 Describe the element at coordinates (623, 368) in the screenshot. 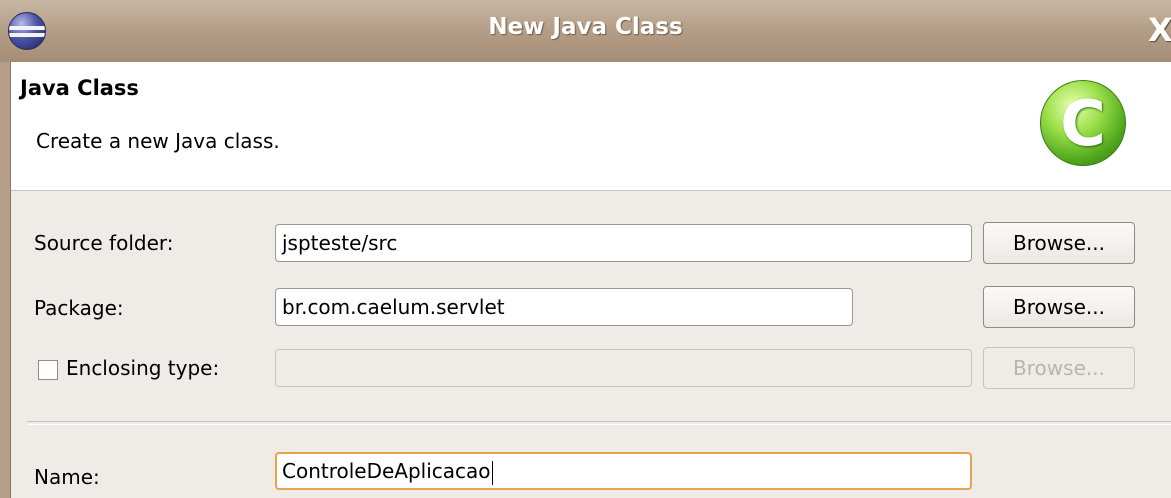

I see `enclosing-type-input` at that location.